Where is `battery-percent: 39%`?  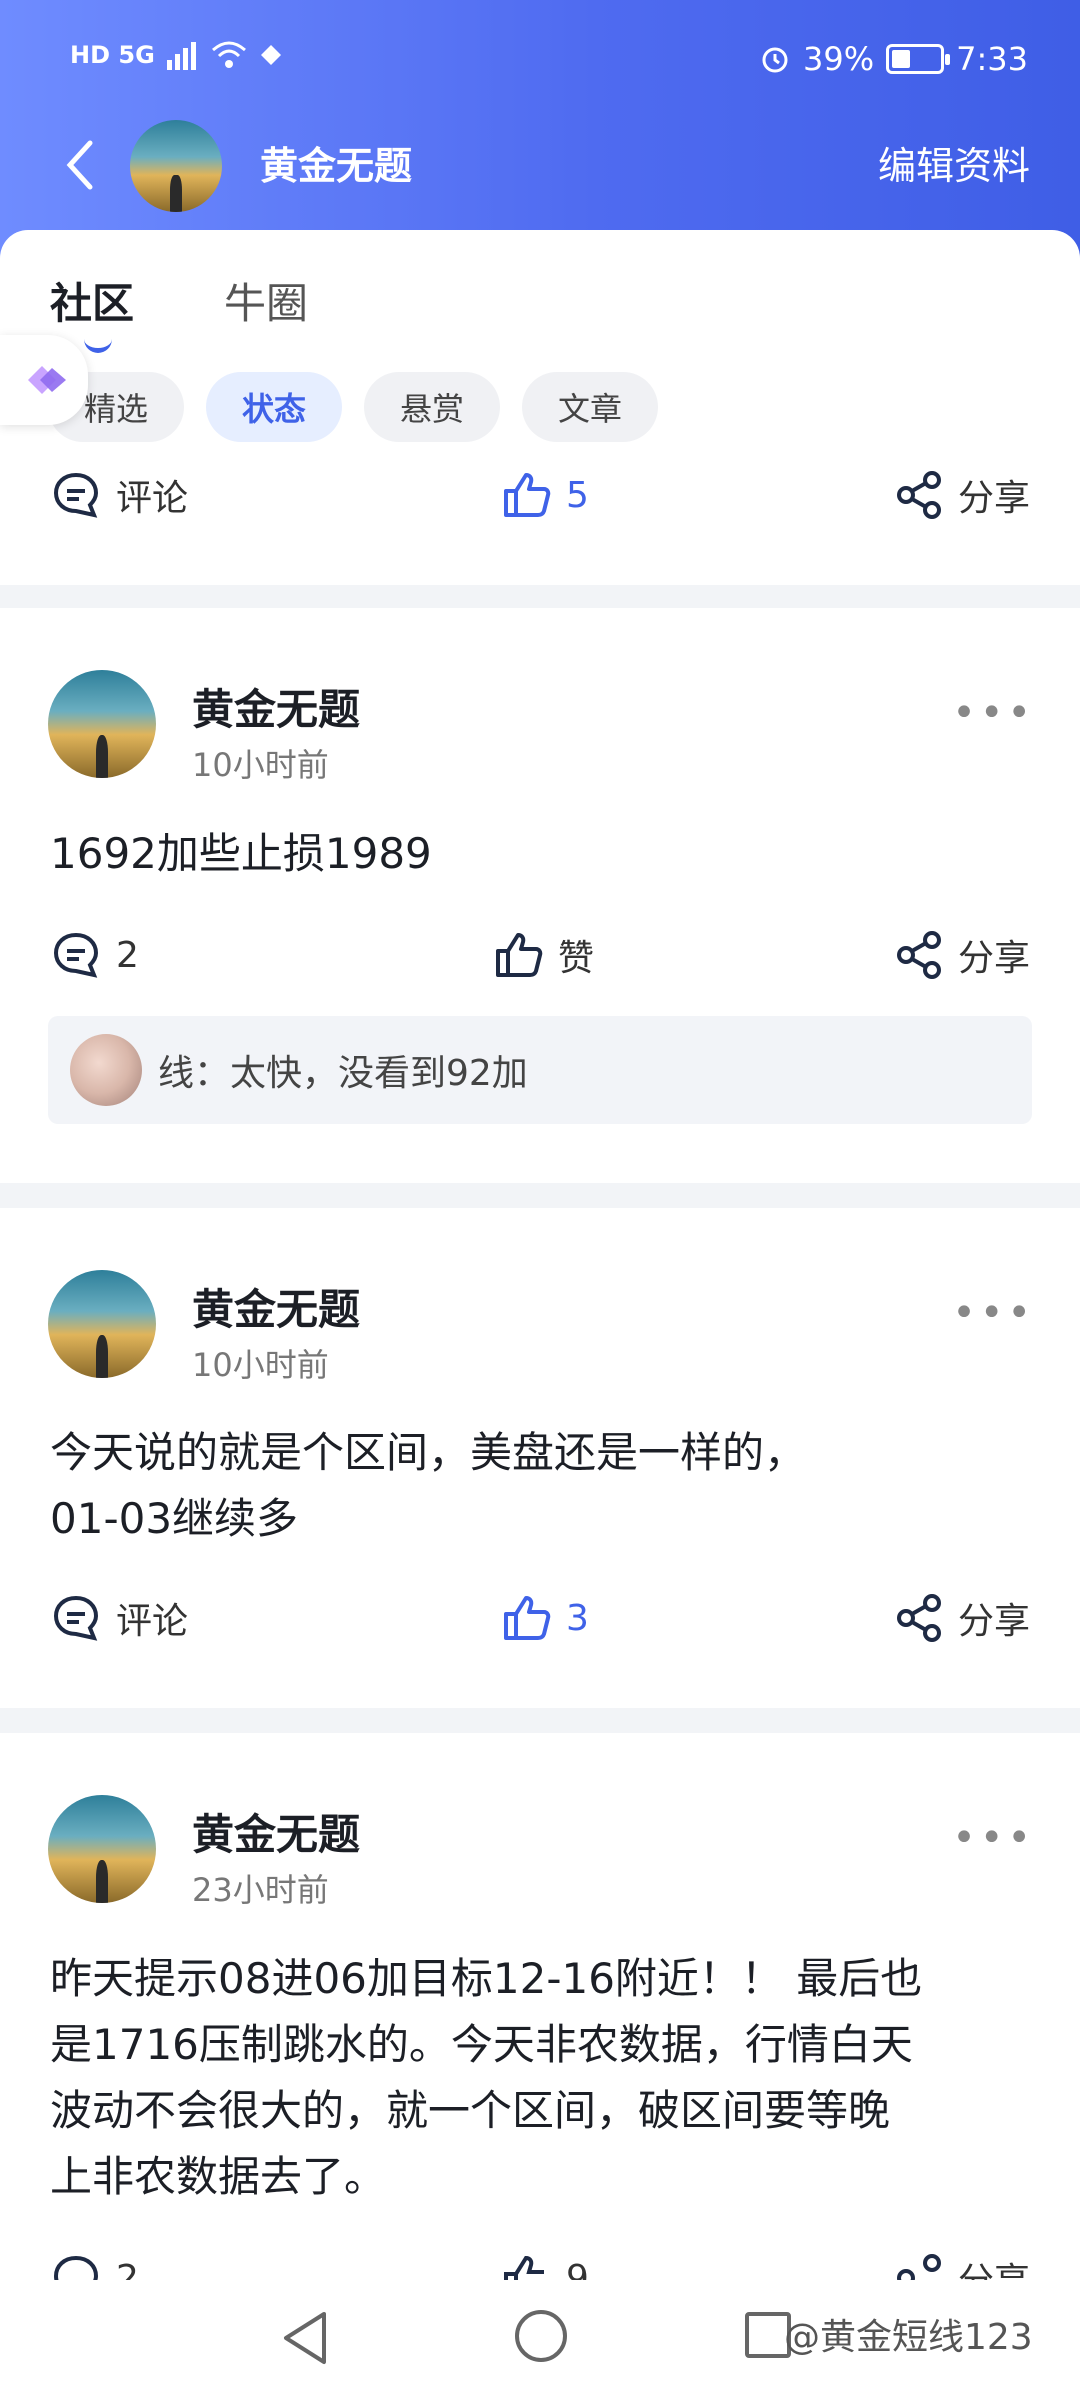 battery-percent: 39% is located at coordinates (839, 59).